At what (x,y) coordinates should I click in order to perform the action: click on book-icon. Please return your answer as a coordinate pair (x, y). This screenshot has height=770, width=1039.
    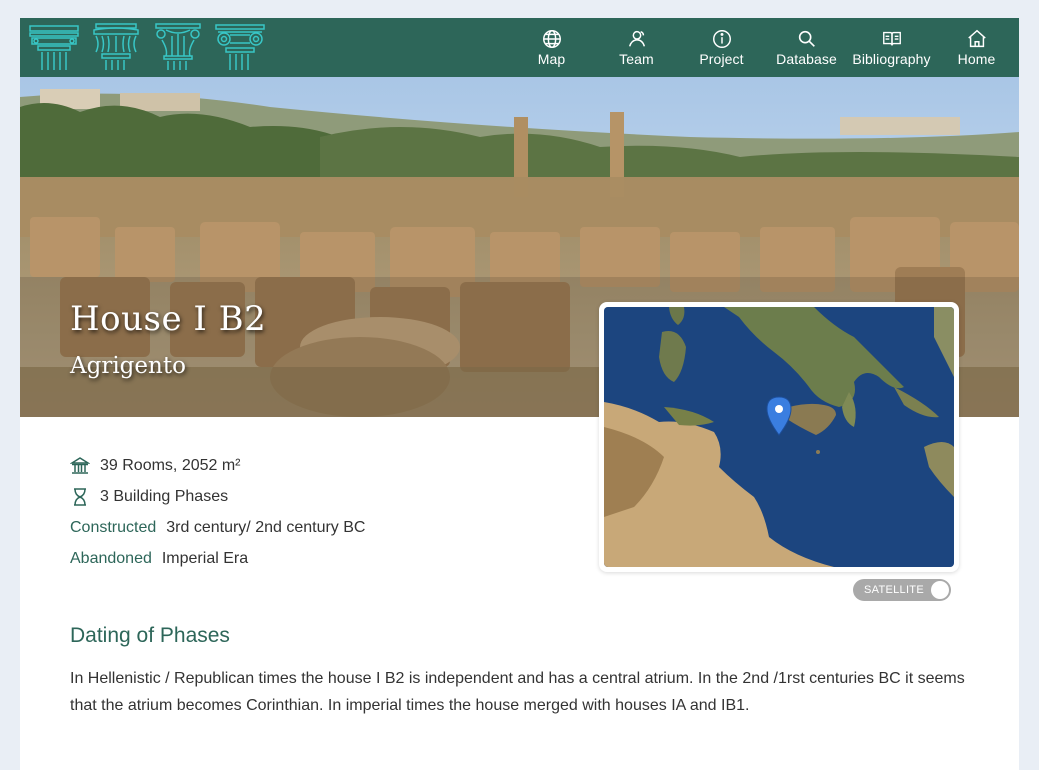
    Looking at the image, I should click on (891, 38).